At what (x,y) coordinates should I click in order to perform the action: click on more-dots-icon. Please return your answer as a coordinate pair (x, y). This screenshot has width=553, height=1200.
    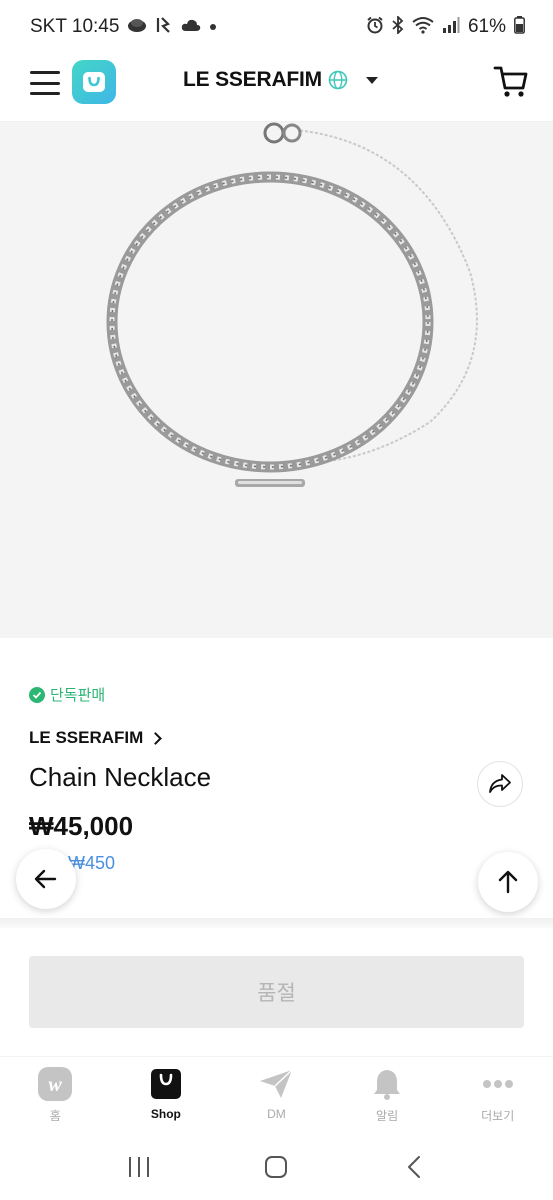
    Looking at the image, I should click on (498, 1084).